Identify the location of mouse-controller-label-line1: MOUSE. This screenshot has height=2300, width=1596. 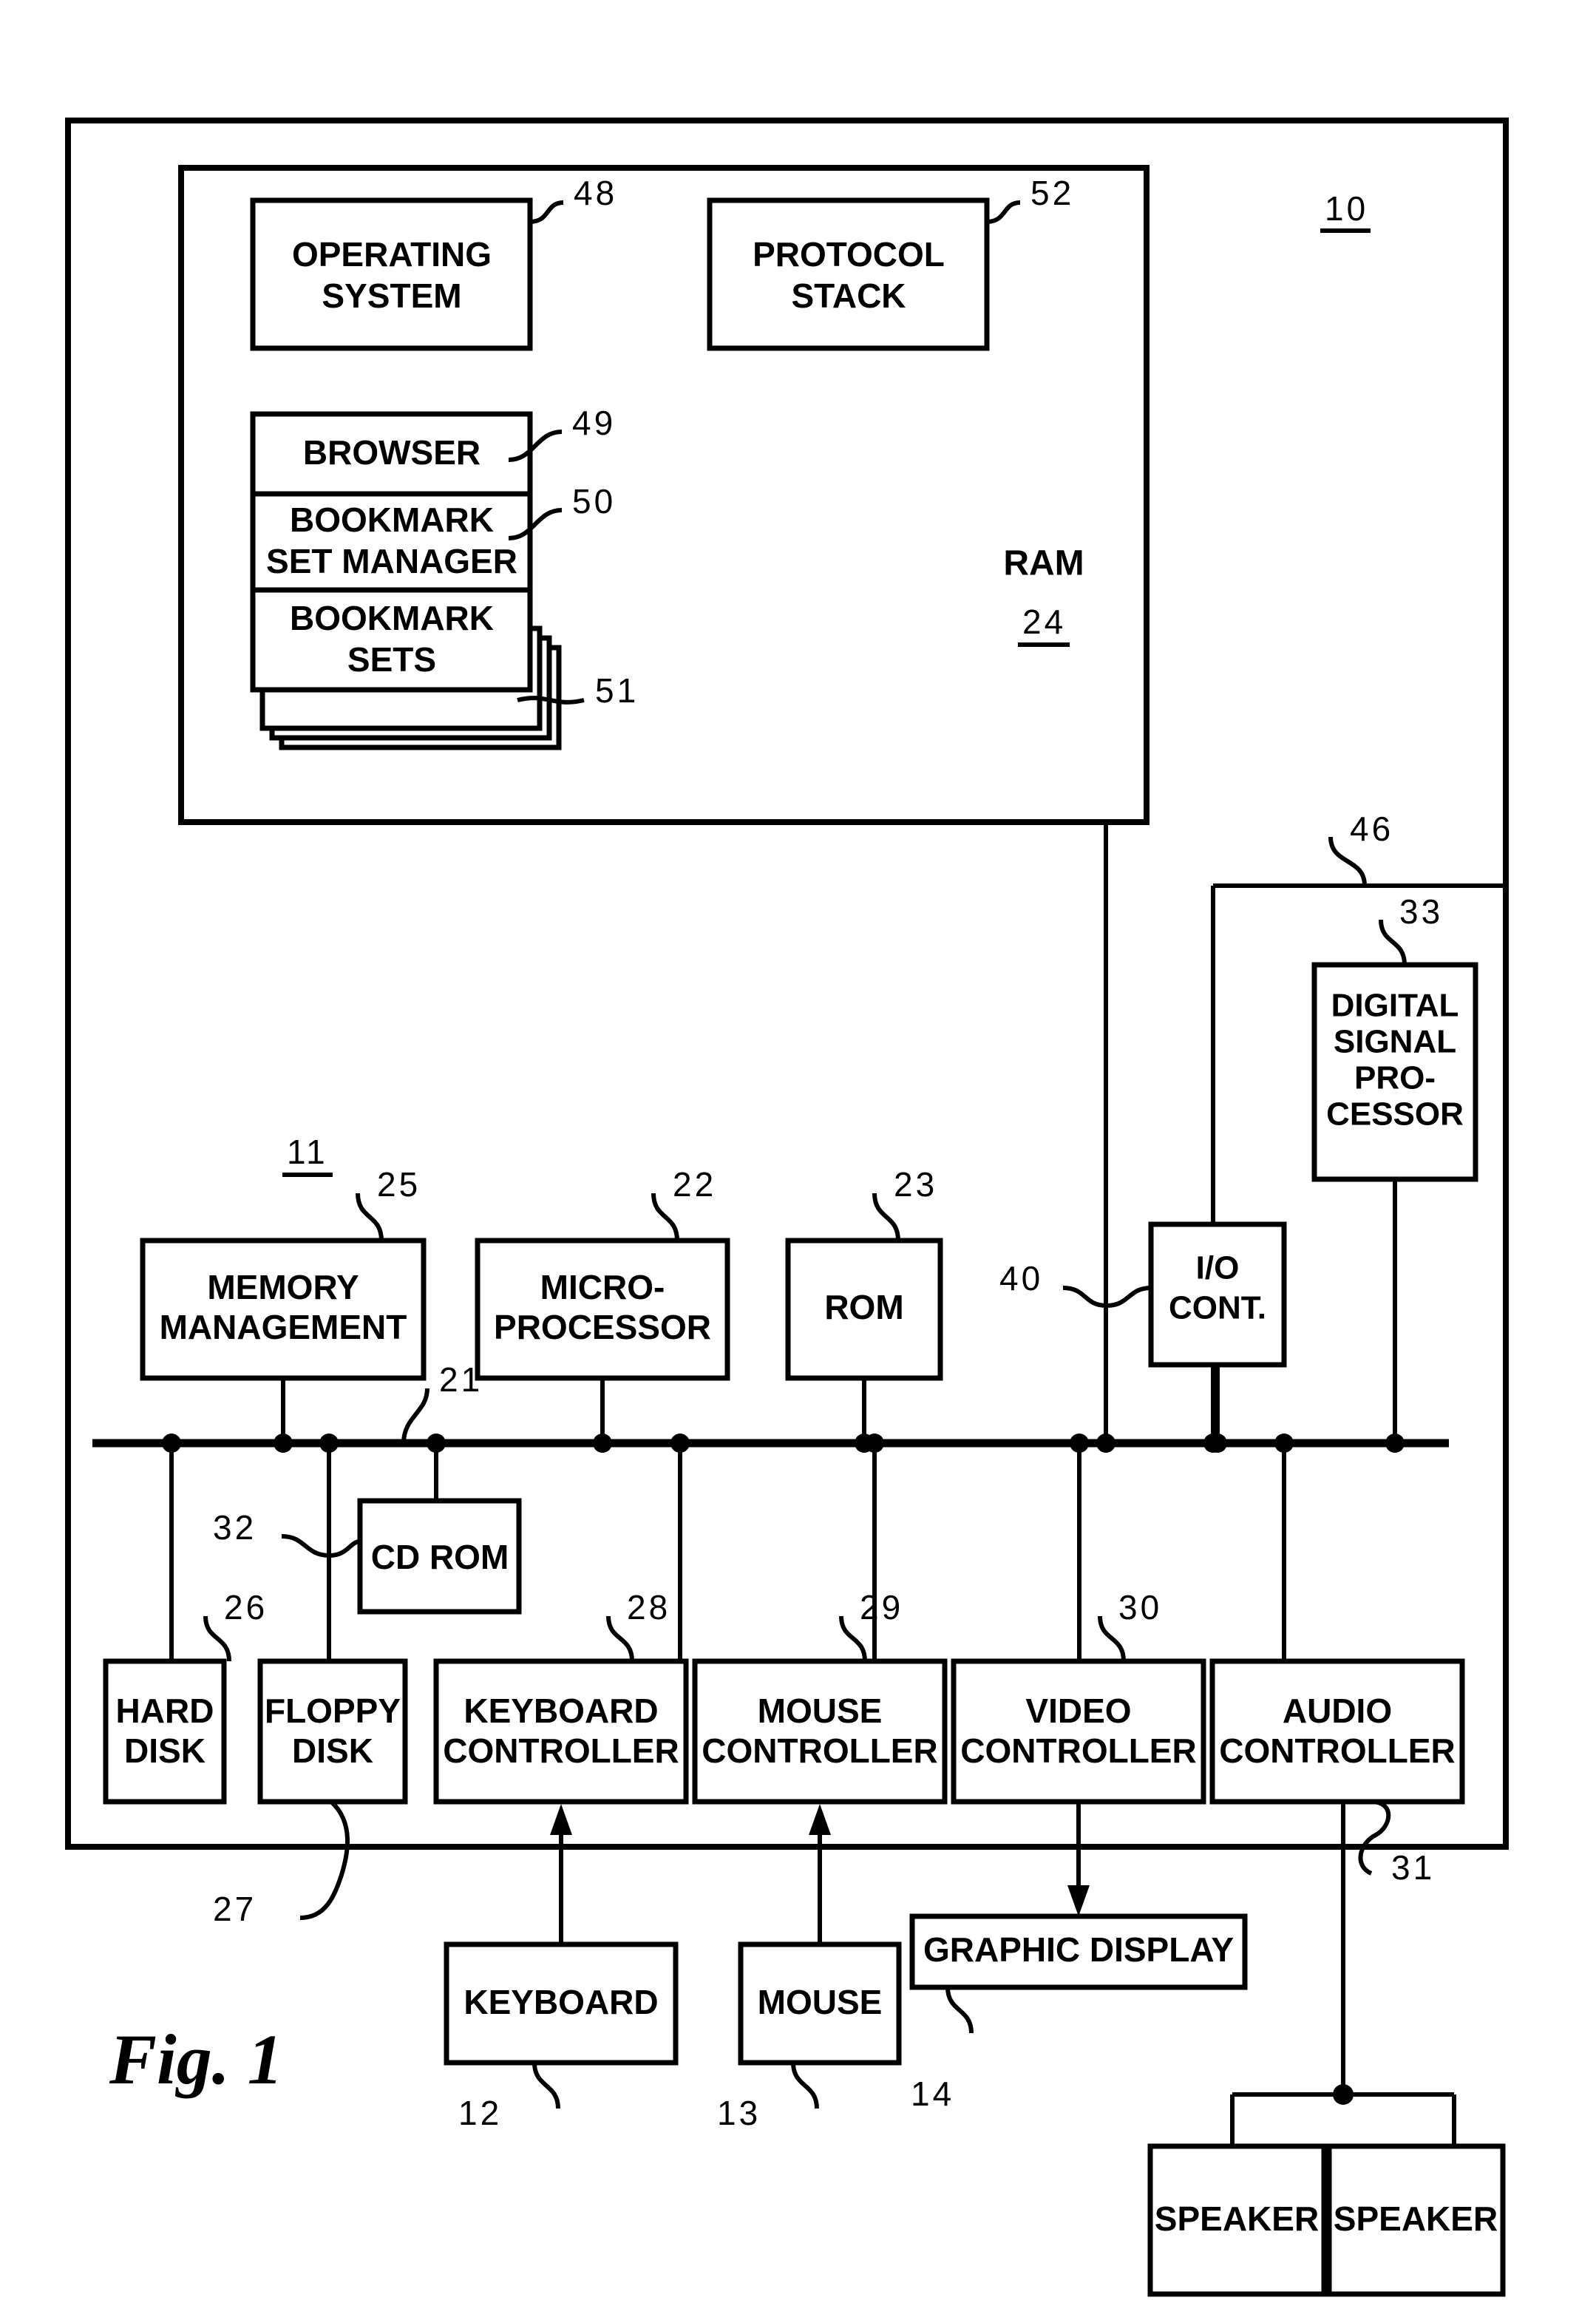
(820, 1711).